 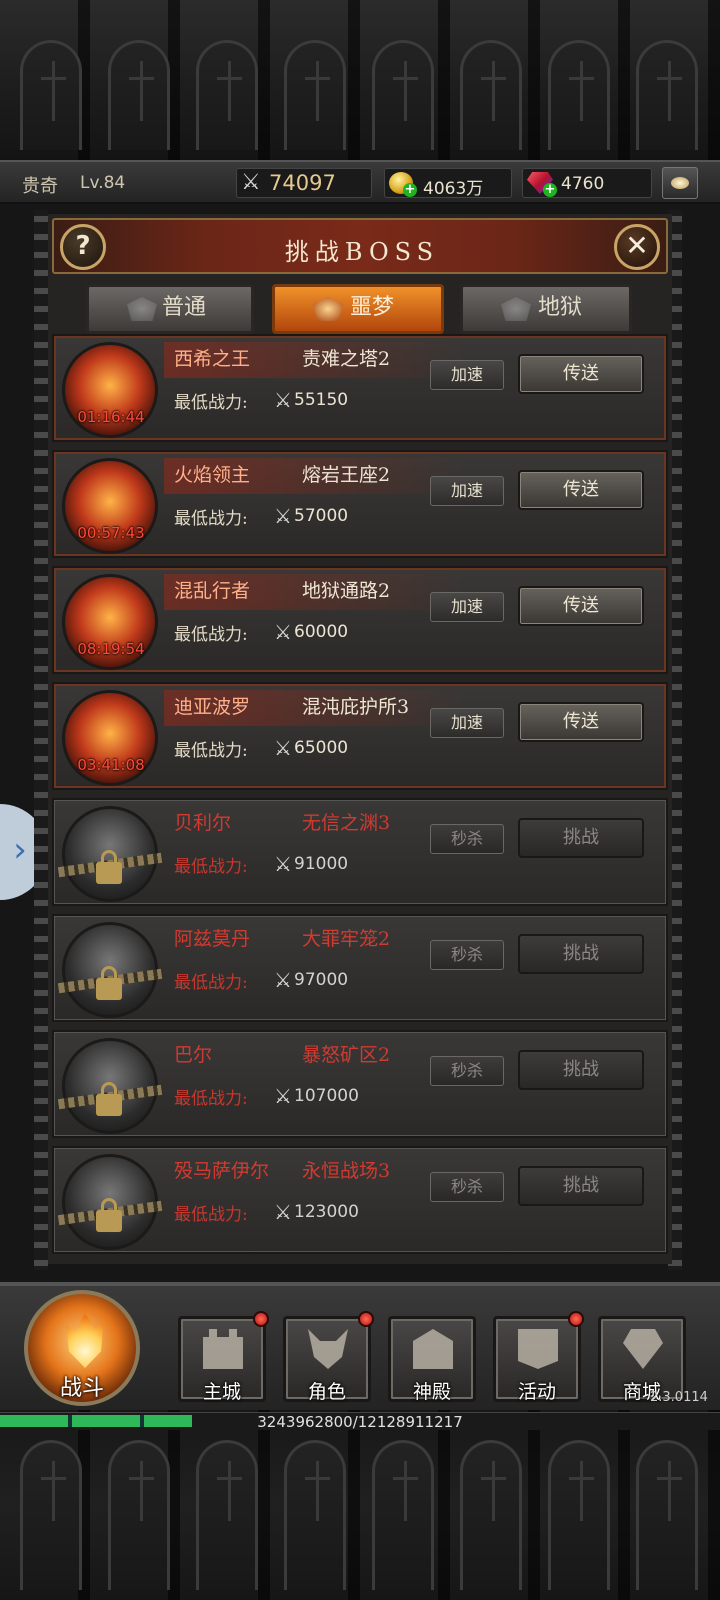 I want to click on chat-menu-button, so click(x=680, y=183).